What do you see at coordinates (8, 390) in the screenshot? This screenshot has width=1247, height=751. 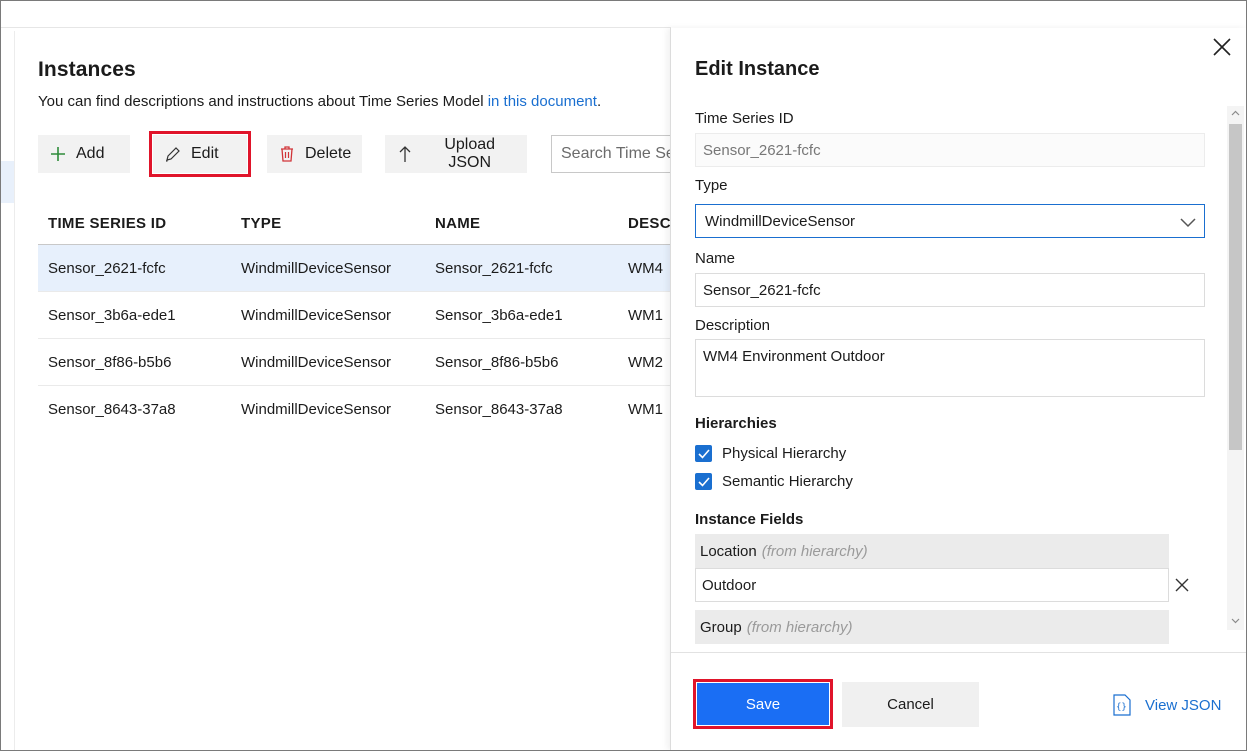 I see `side-nav-strip` at bounding box center [8, 390].